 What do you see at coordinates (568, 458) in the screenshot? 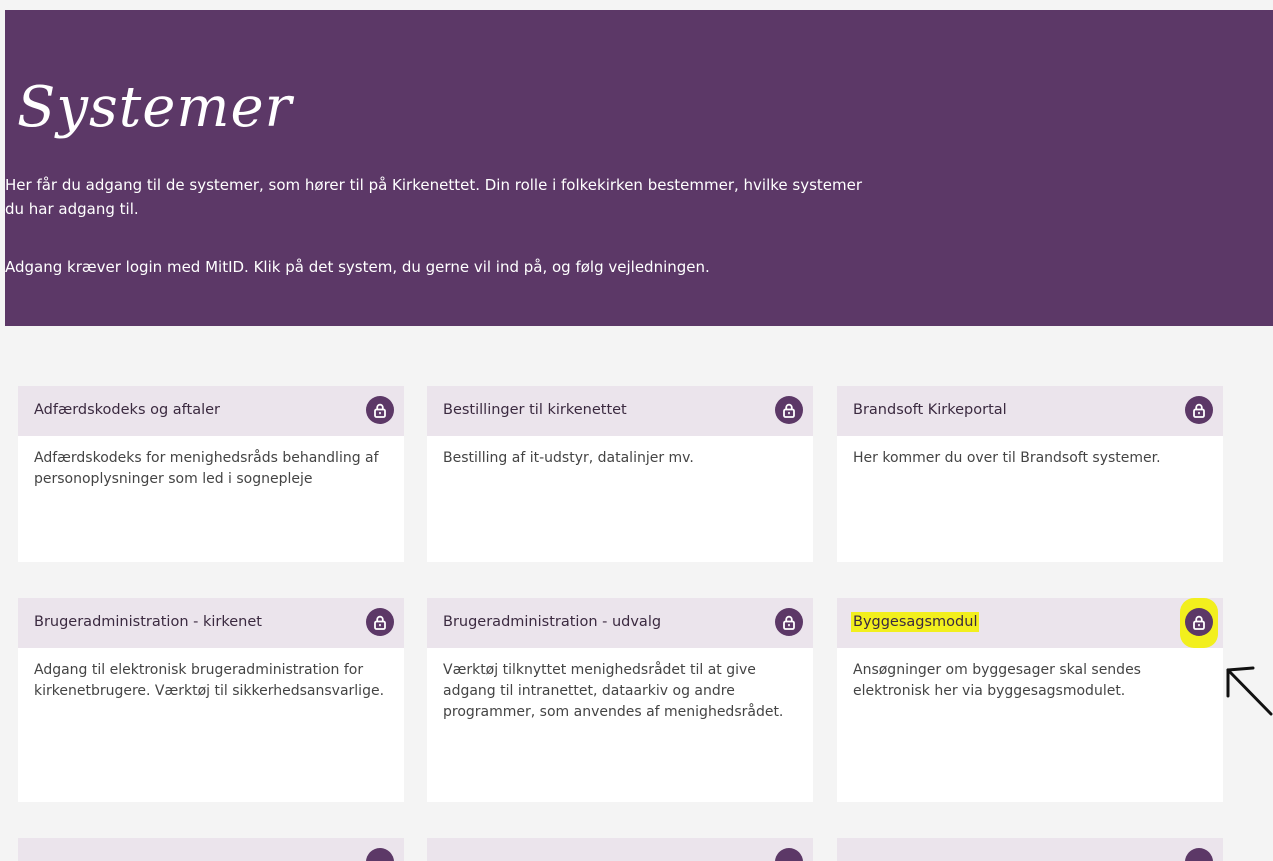
I see `card-description: Bestilling af it-udstyr, datalinjer mv.` at bounding box center [568, 458].